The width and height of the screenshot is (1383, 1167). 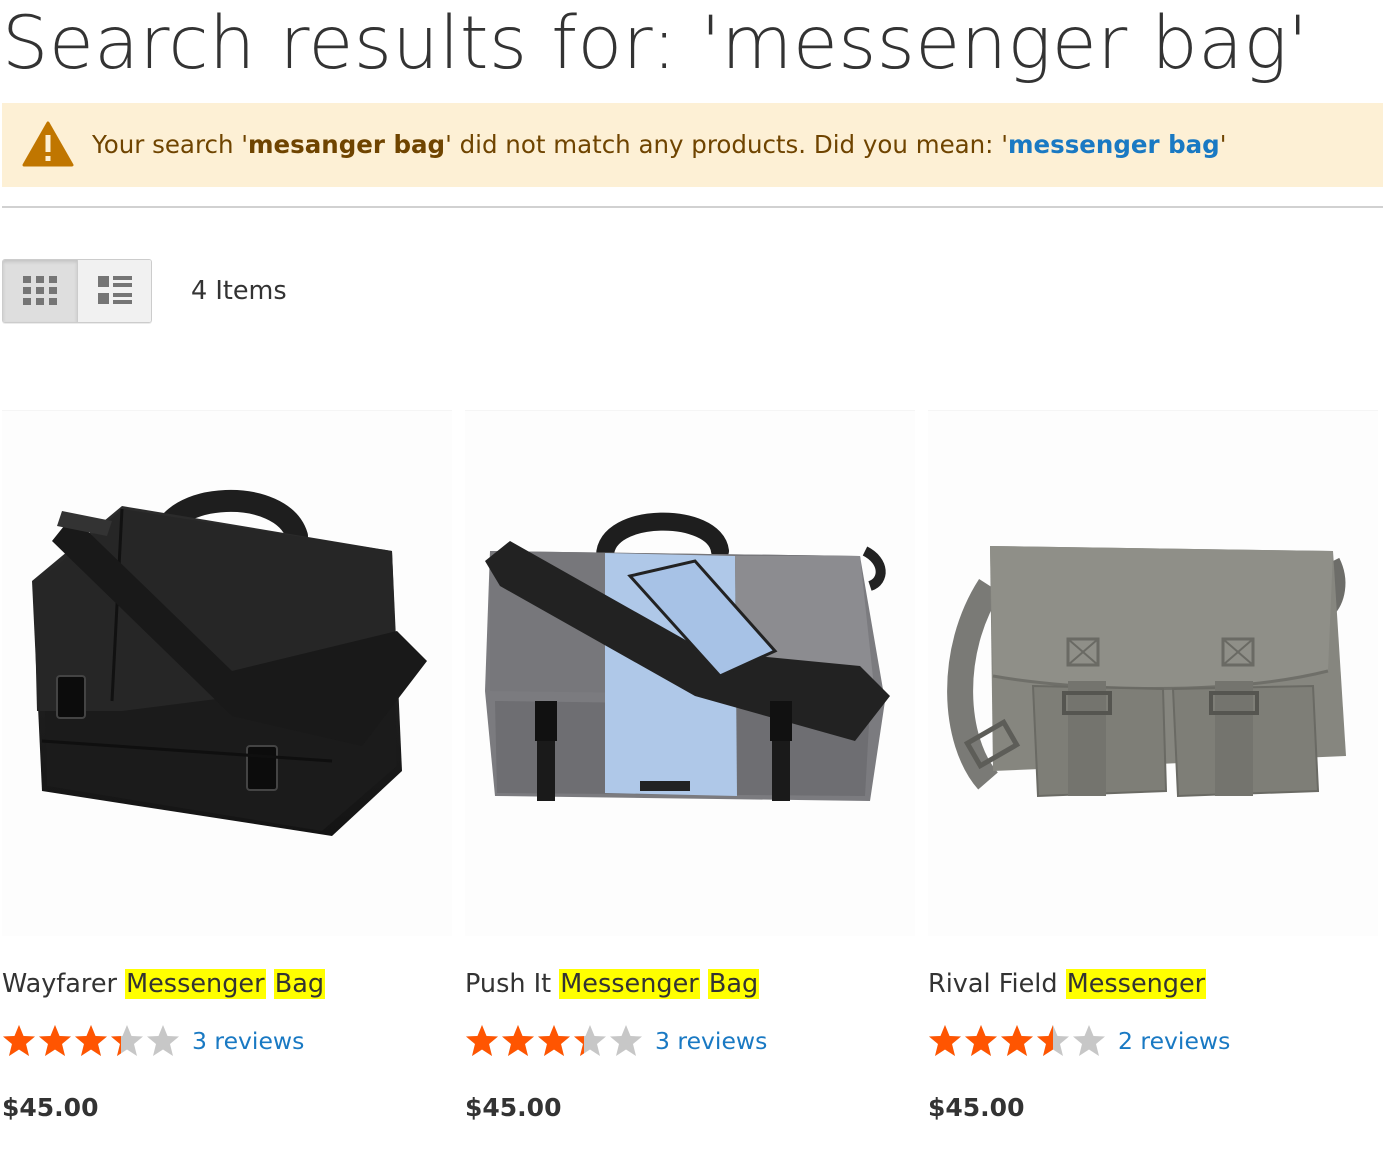 What do you see at coordinates (227, 673) in the screenshot?
I see `product-image-black-messenger-bag` at bounding box center [227, 673].